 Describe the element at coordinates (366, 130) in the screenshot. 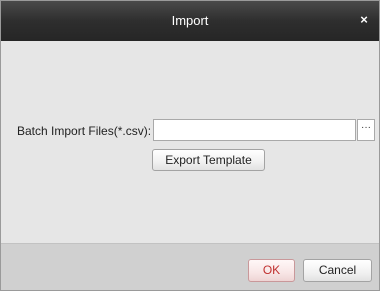

I see `browse-button: ···` at that location.